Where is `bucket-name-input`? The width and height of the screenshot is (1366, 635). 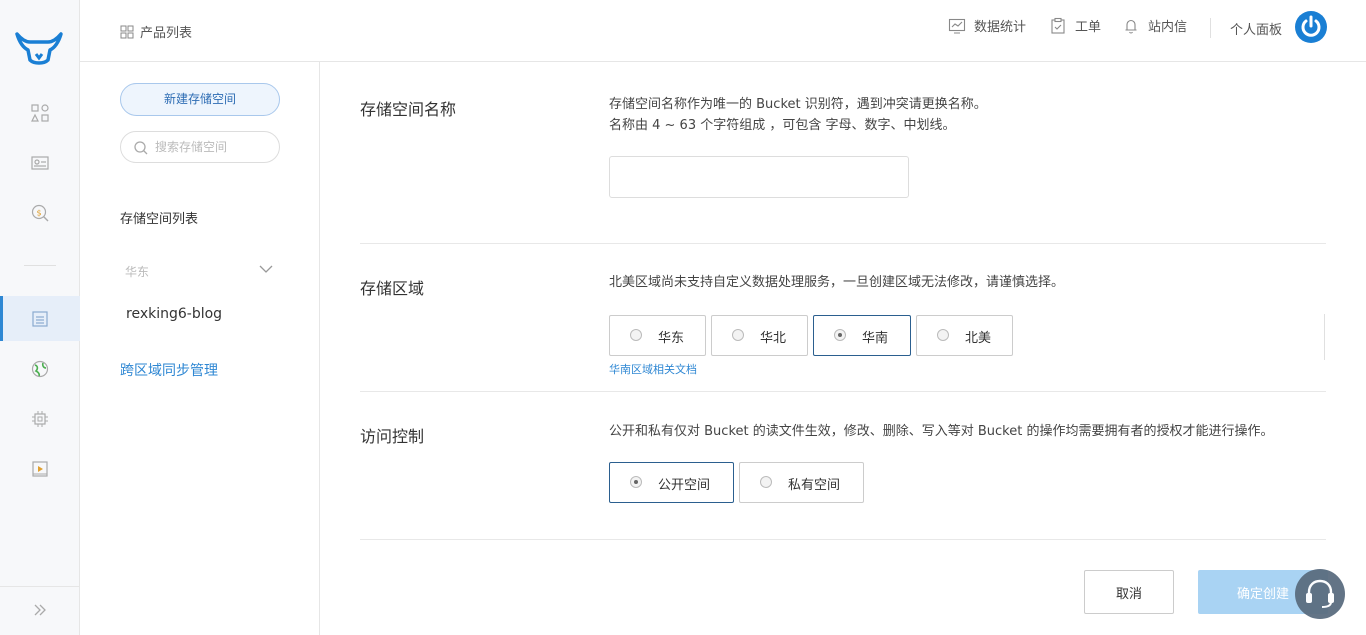 bucket-name-input is located at coordinates (759, 177).